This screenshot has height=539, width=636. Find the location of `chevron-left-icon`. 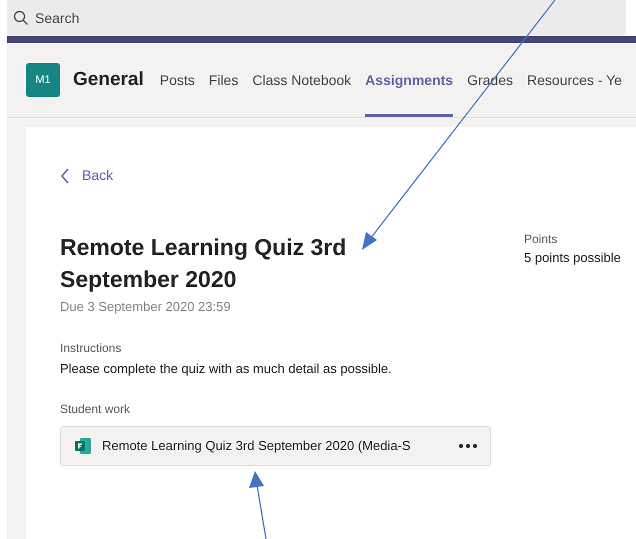

chevron-left-icon is located at coordinates (65, 176).